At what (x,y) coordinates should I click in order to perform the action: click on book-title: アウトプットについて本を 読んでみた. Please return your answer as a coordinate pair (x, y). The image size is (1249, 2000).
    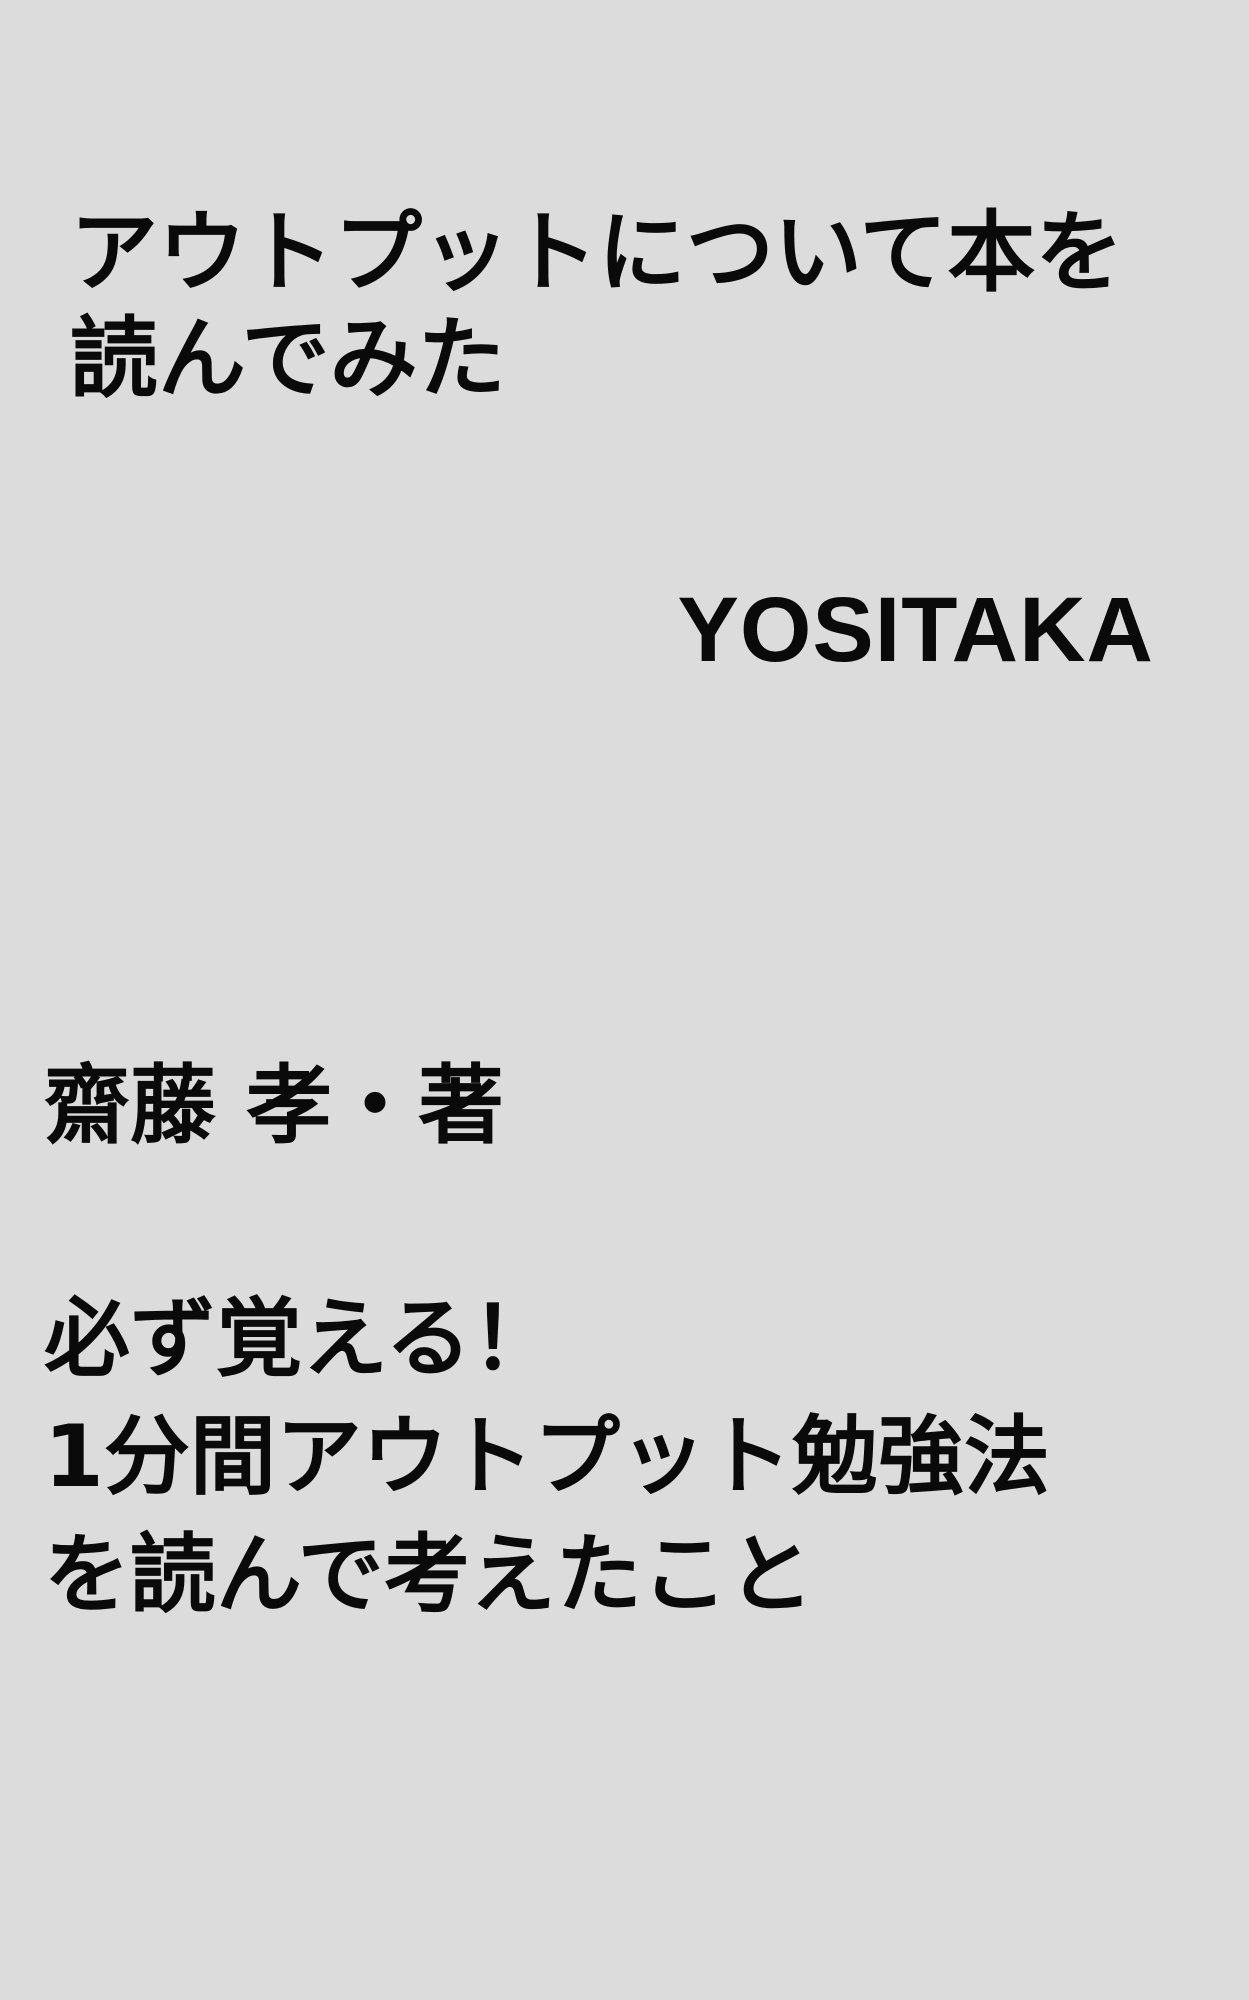
    Looking at the image, I should click on (630, 306).